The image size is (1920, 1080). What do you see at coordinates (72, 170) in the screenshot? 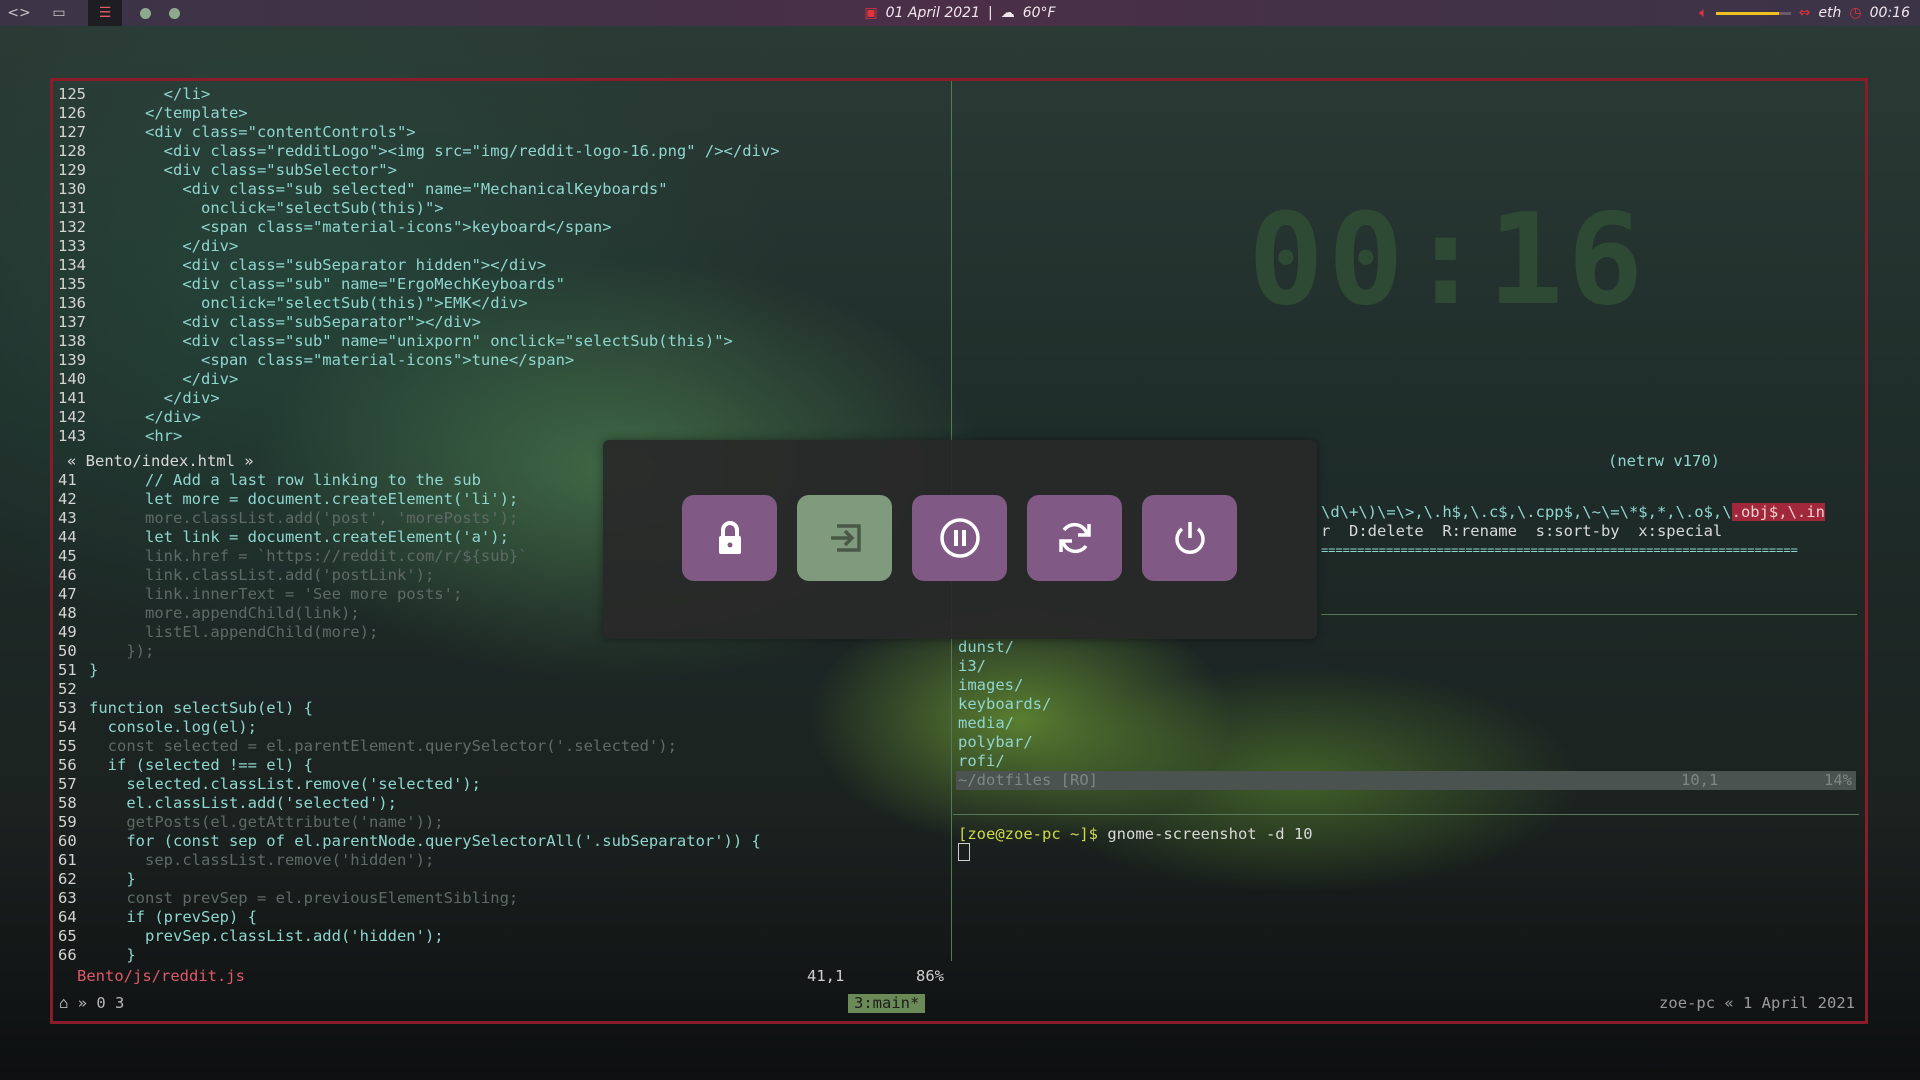
I see `line-number: 129` at bounding box center [72, 170].